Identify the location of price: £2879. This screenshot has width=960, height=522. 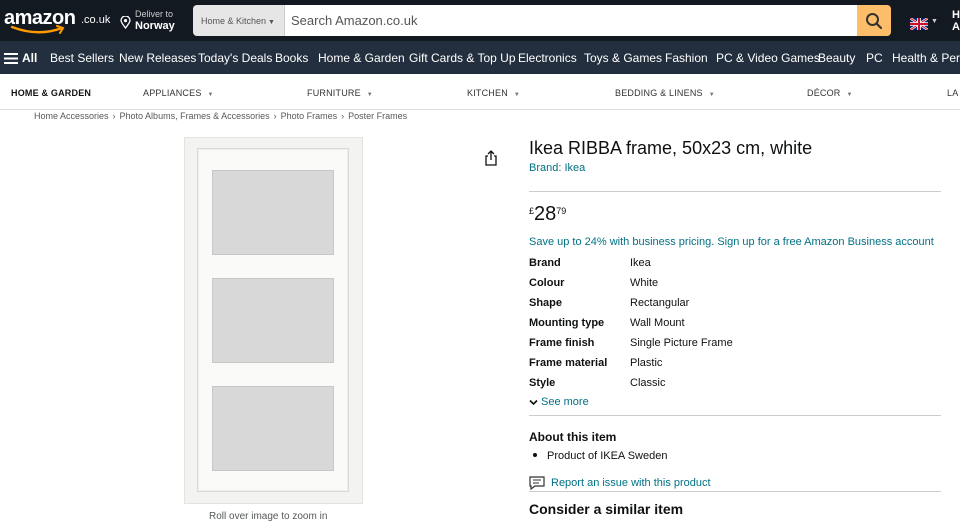
(547, 214).